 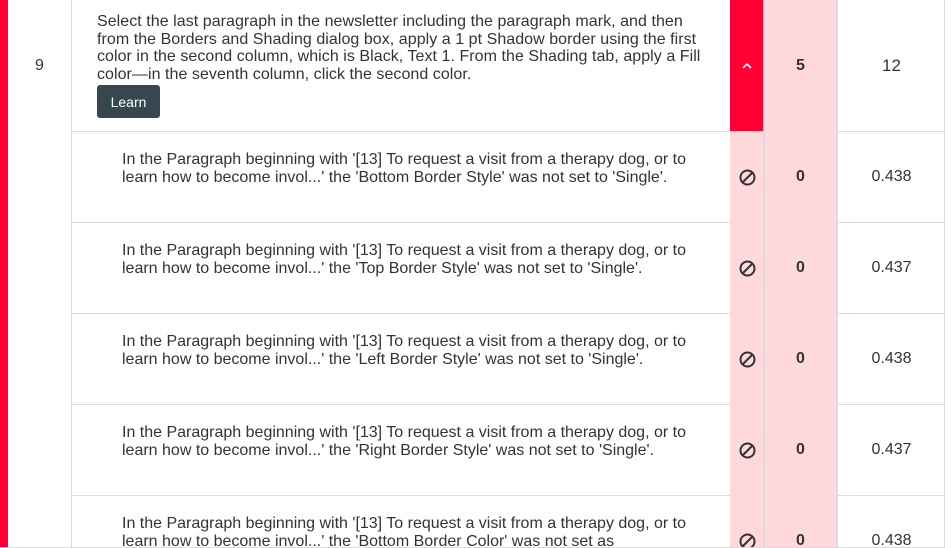 I want to click on column-divider, so click(x=71, y=273).